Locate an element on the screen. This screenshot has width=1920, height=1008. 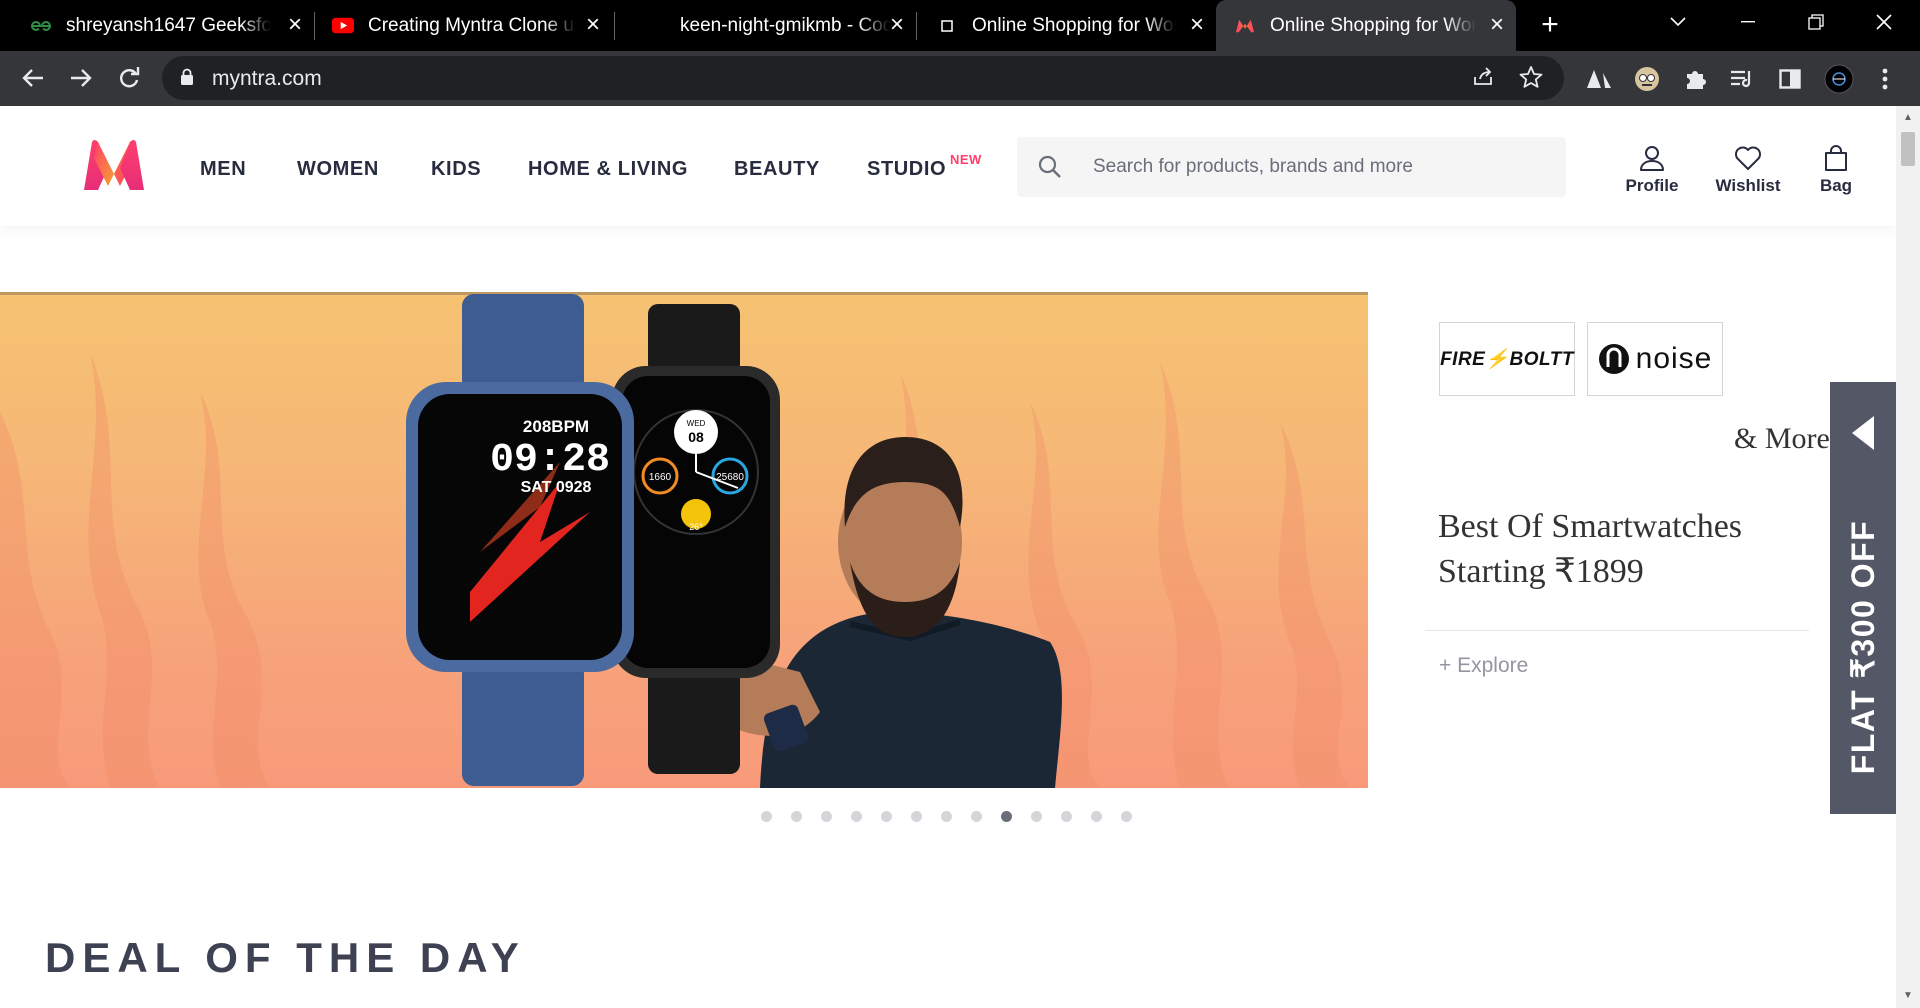
page-scrollbar: ▲ ▼ is located at coordinates (1908, 557).